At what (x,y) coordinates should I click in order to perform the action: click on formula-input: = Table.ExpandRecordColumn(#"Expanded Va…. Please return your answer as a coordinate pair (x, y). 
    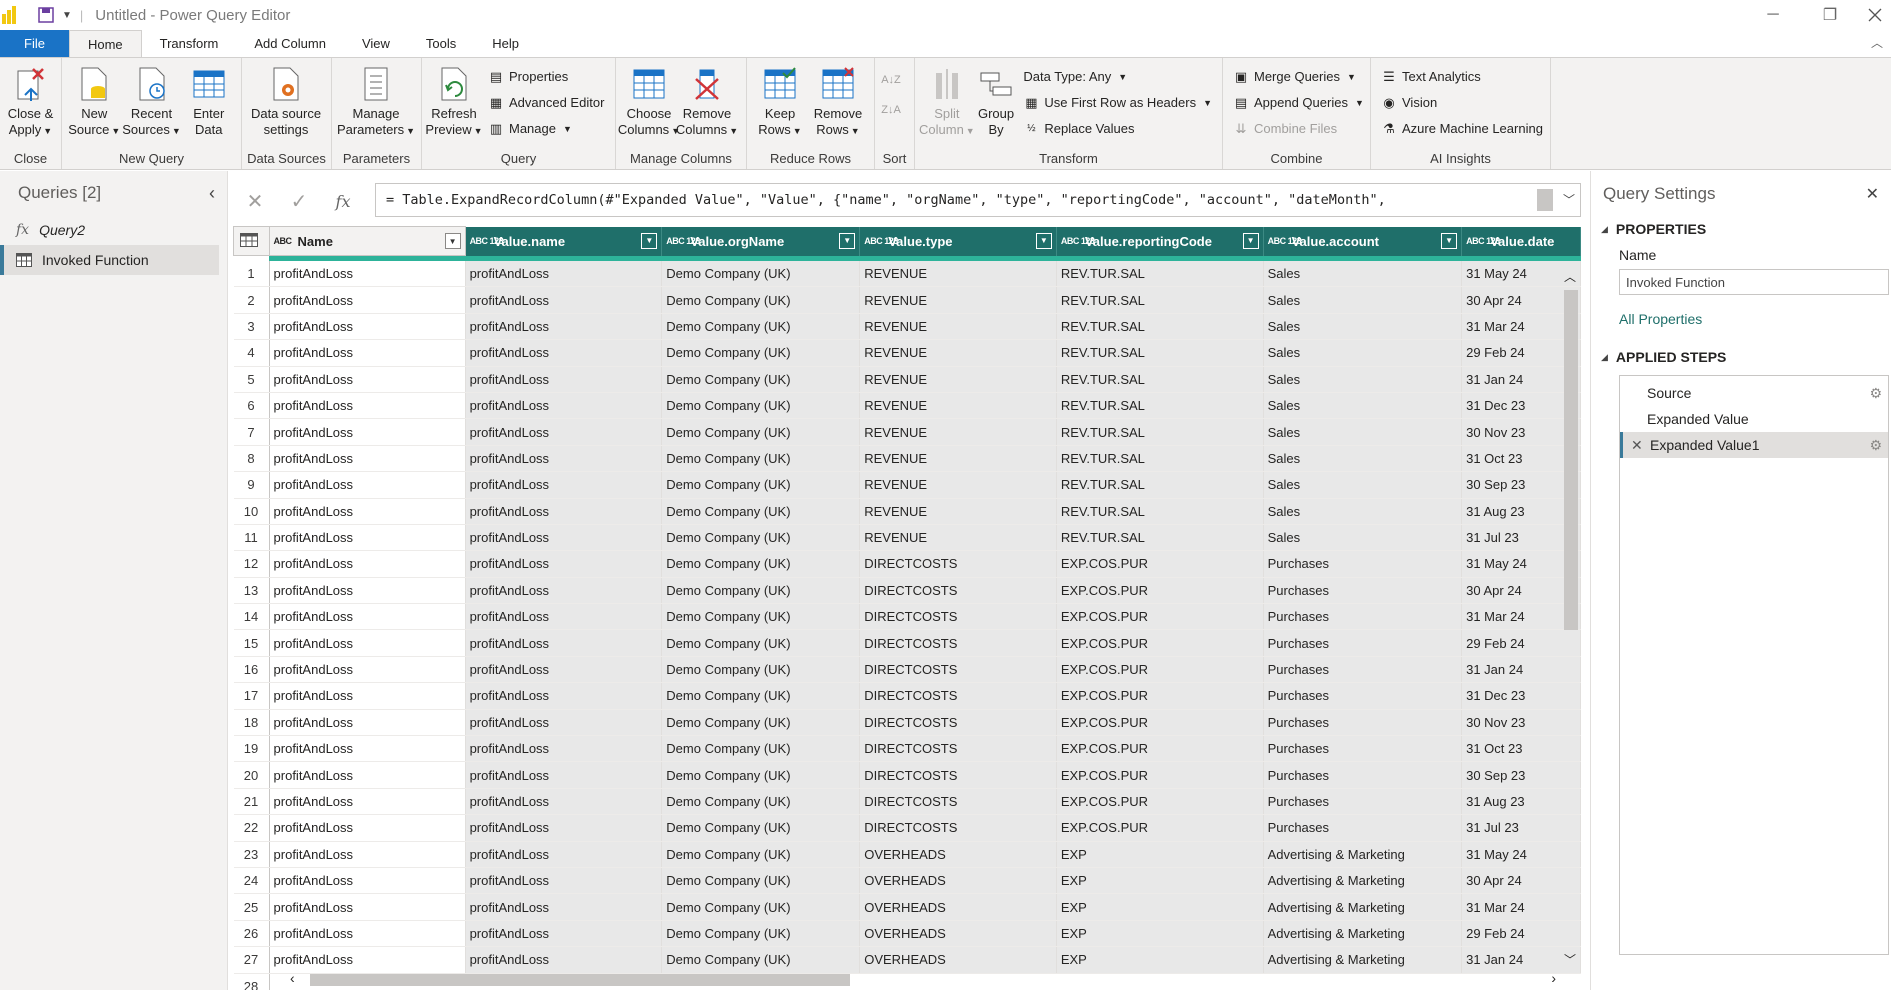
    Looking at the image, I should click on (978, 200).